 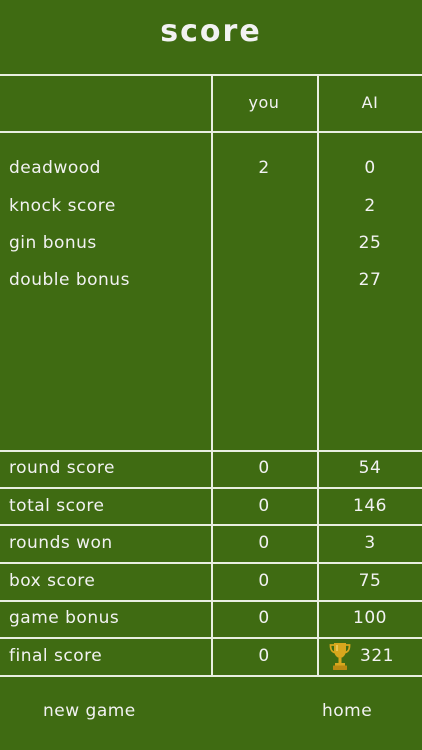 What do you see at coordinates (370, 468) in the screenshot?
I see `row-value-ai: 54` at bounding box center [370, 468].